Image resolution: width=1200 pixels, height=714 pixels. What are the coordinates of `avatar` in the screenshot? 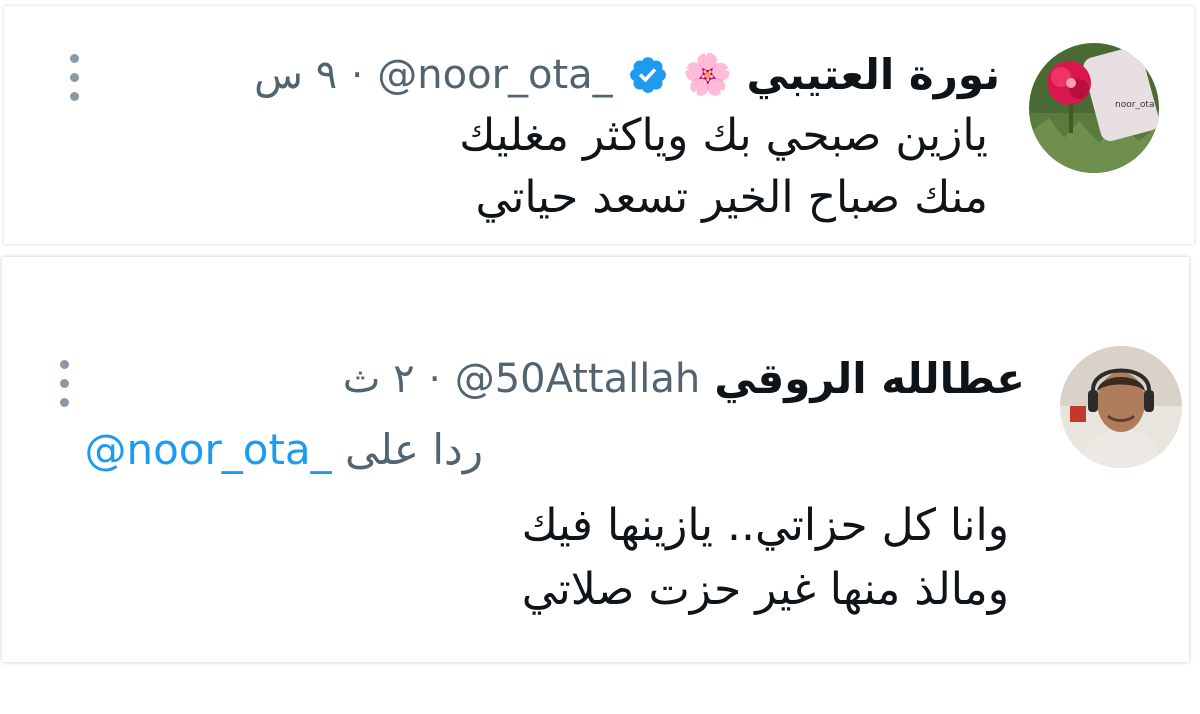 It's located at (1121, 407).